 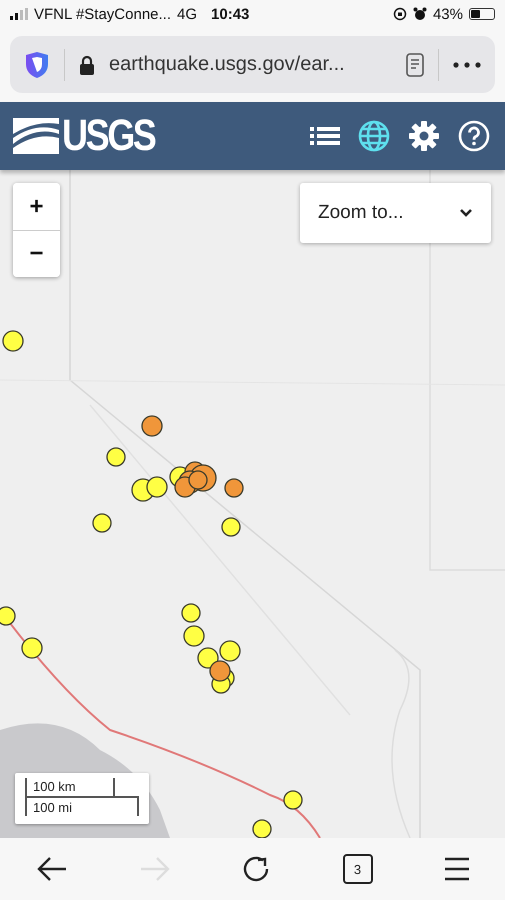 I want to click on rotation-lock-icon, so click(x=399, y=14).